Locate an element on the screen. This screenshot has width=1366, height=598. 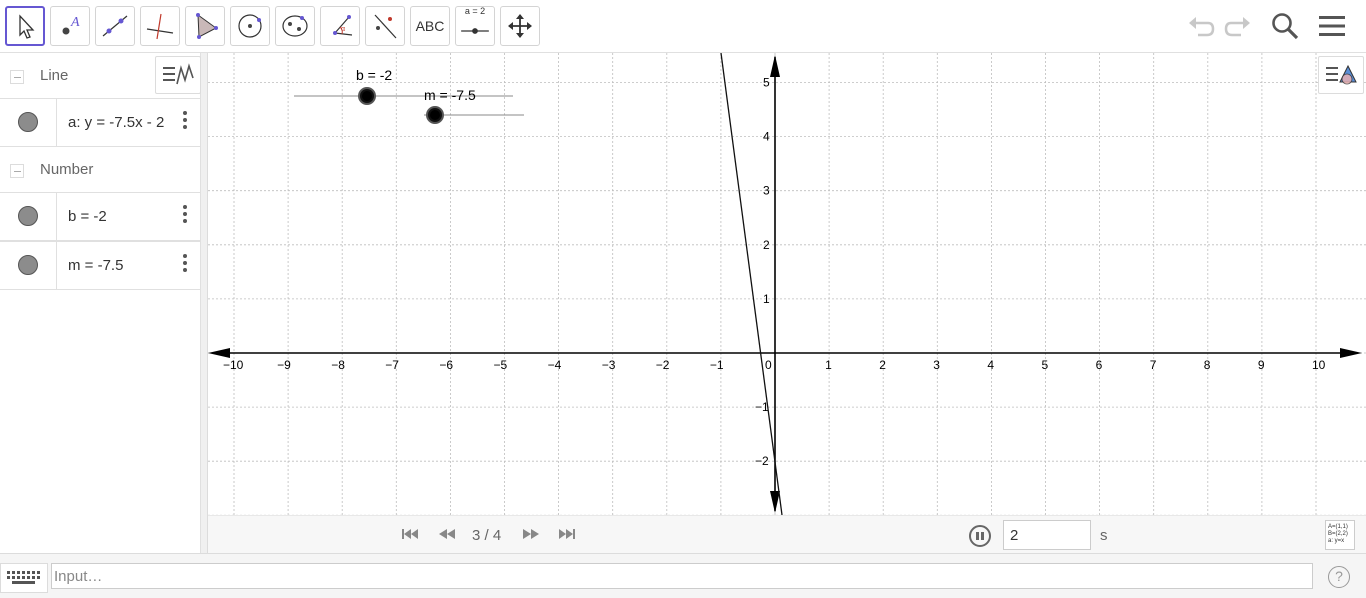
search-icon is located at coordinates (1285, 26).